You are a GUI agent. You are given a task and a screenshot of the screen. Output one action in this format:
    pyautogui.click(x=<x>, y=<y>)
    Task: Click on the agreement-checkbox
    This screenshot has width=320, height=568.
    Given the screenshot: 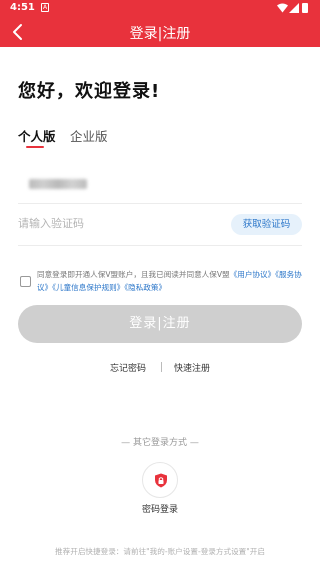 What is the action you would take?
    pyautogui.click(x=25, y=281)
    